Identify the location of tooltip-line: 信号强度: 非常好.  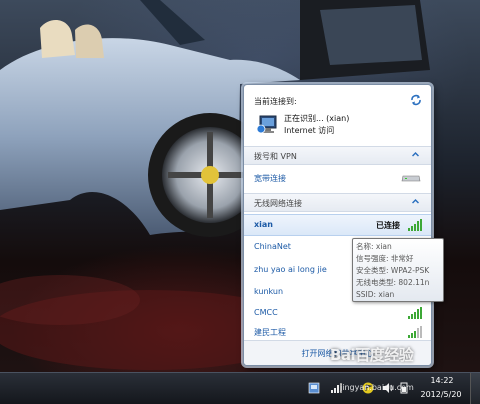
(385, 258).